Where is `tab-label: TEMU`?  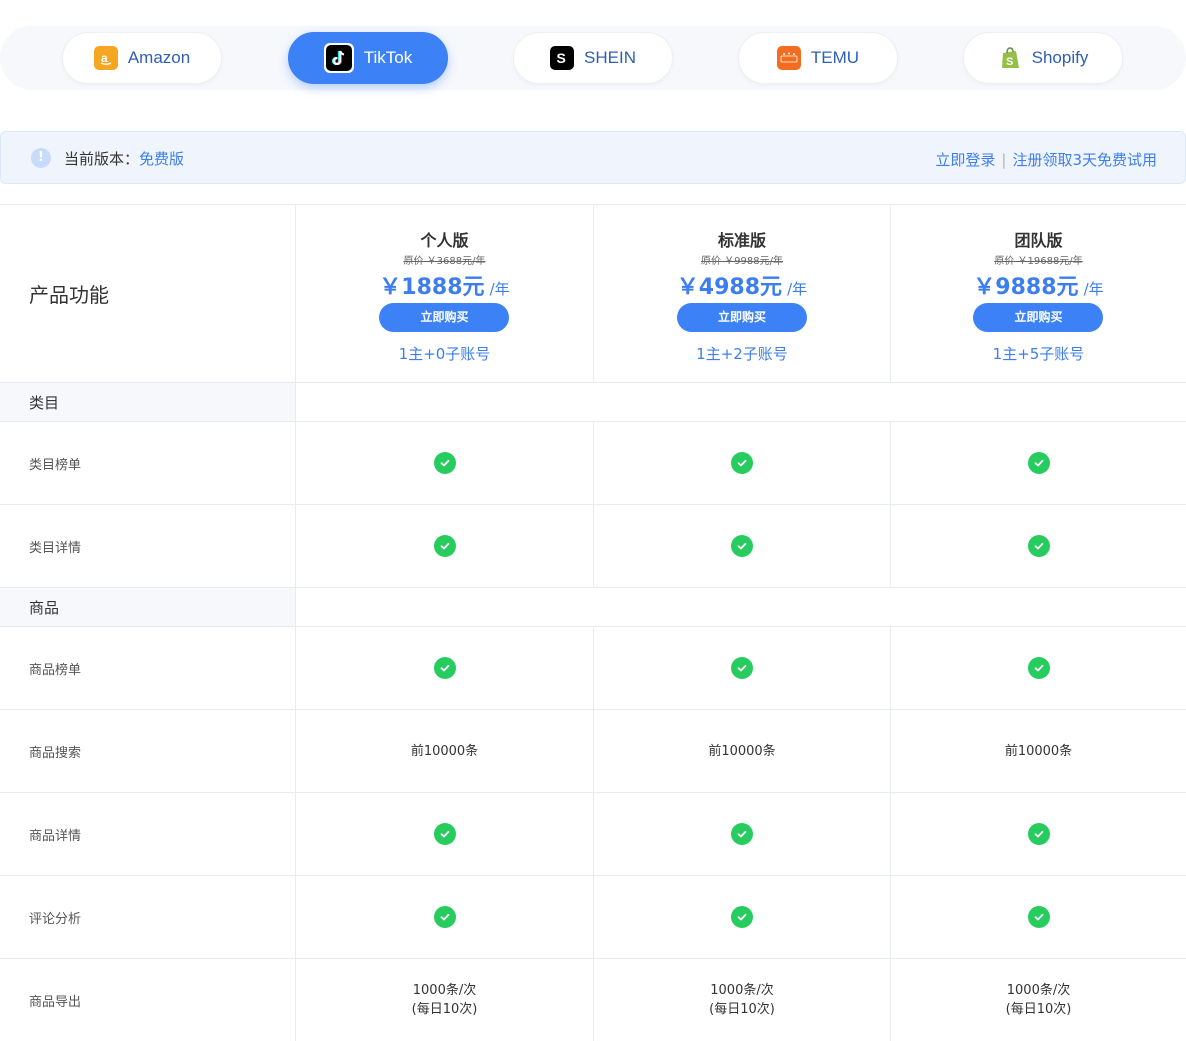 tab-label: TEMU is located at coordinates (835, 57).